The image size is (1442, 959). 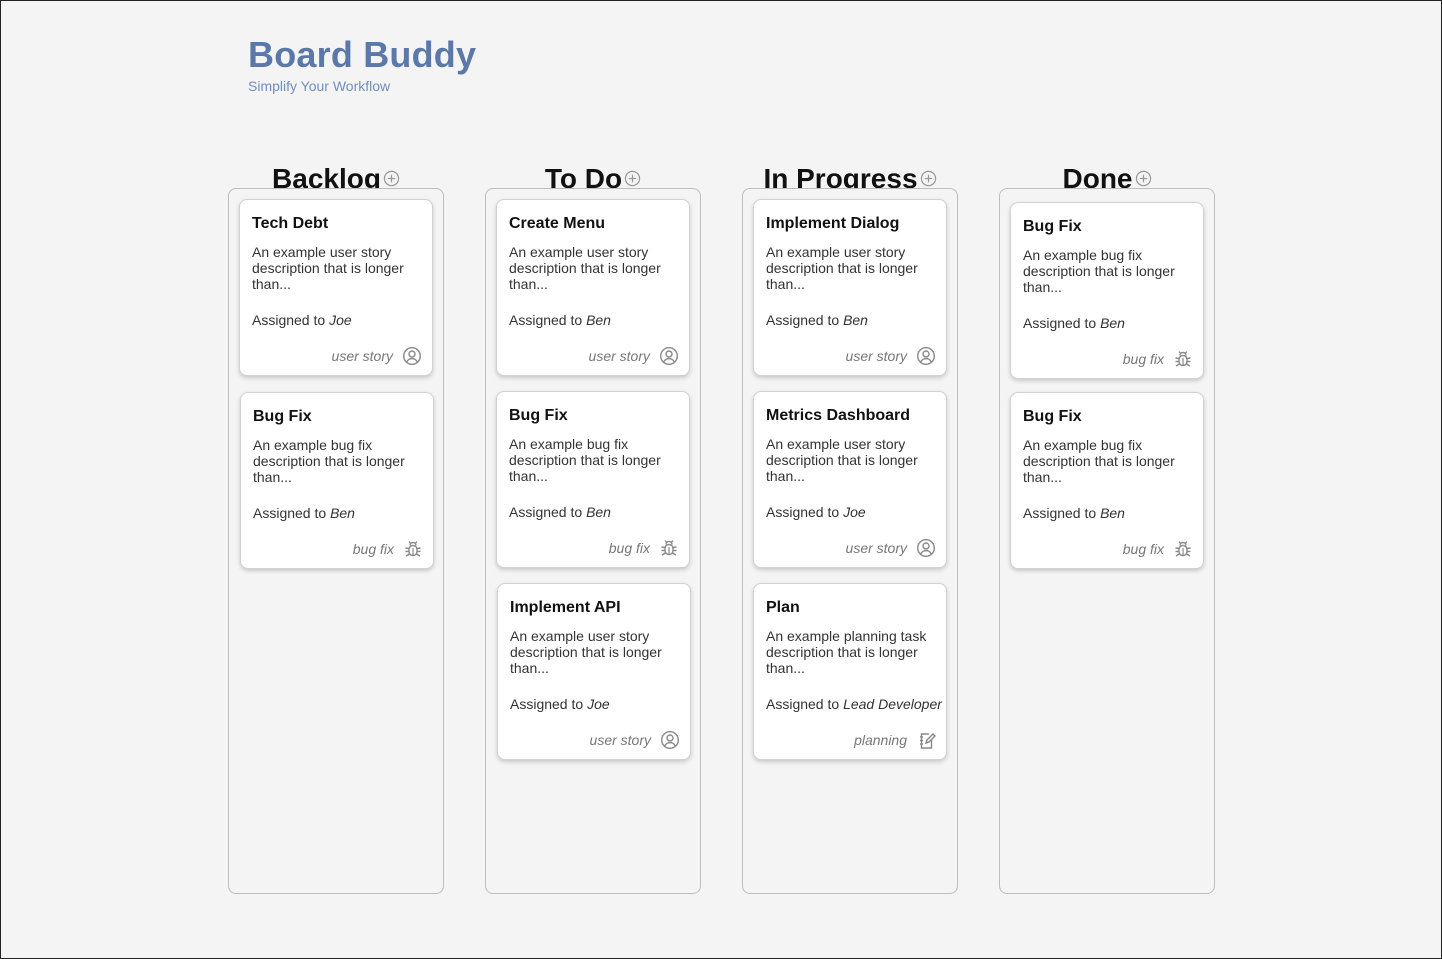 What do you see at coordinates (880, 740) in the screenshot?
I see `card-type-label: planning` at bounding box center [880, 740].